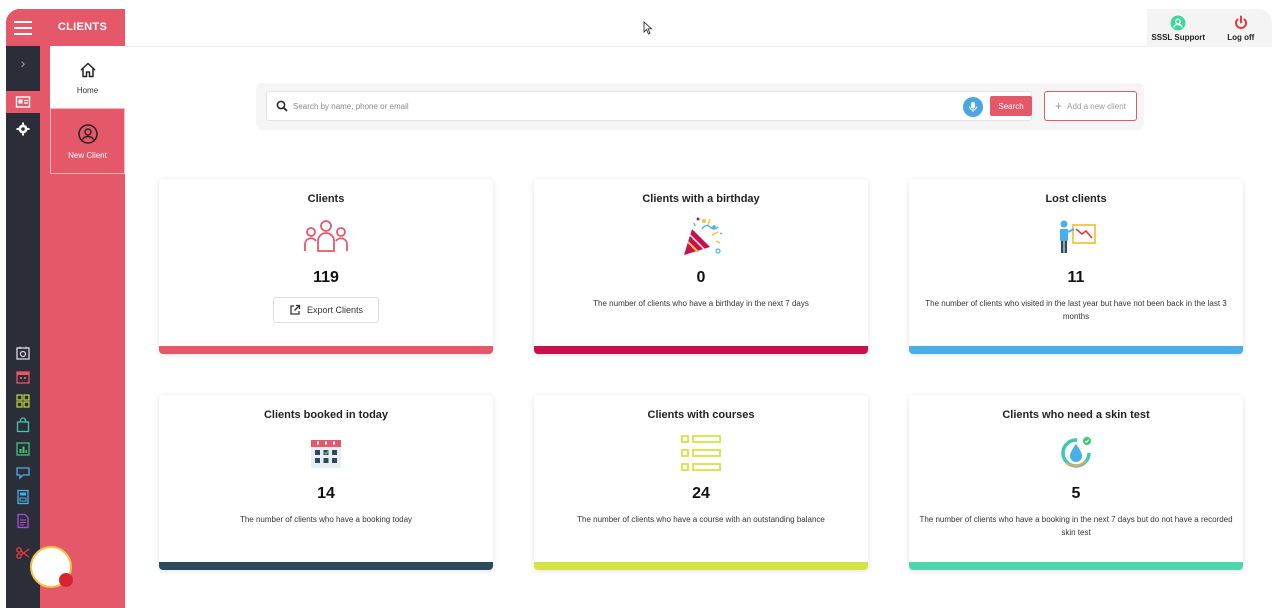 Image resolution: width=1276 pixels, height=608 pixels. What do you see at coordinates (648, 28) in the screenshot?
I see `mouse-cursor-icon` at bounding box center [648, 28].